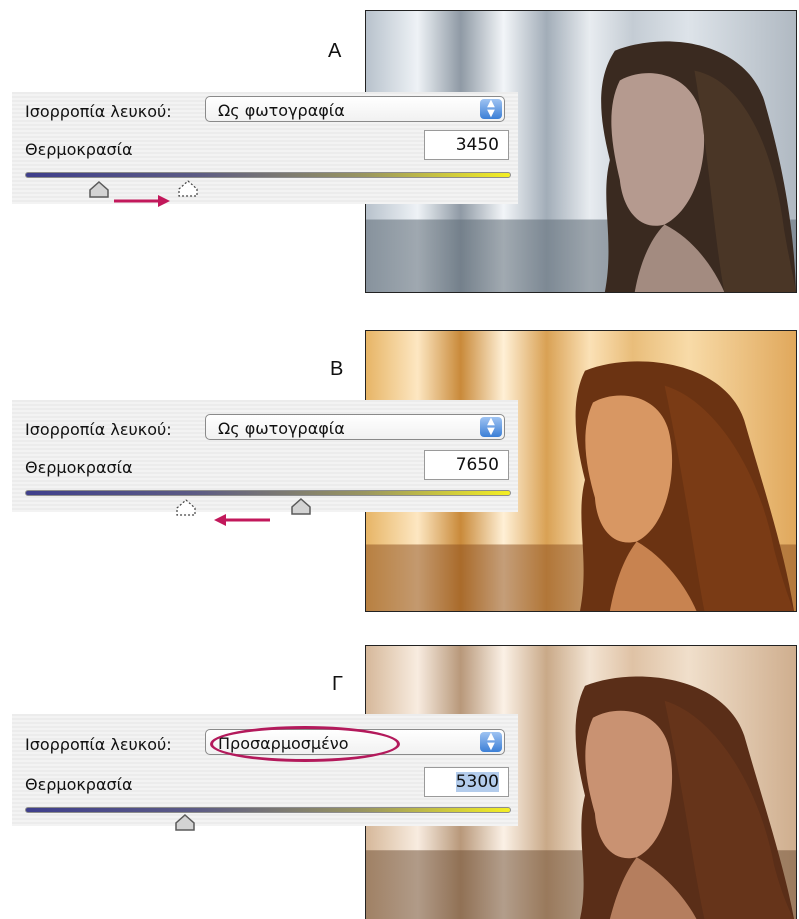 The image size is (799, 919). Describe the element at coordinates (335, 51) in the screenshot. I see `panel-letter: A` at that location.